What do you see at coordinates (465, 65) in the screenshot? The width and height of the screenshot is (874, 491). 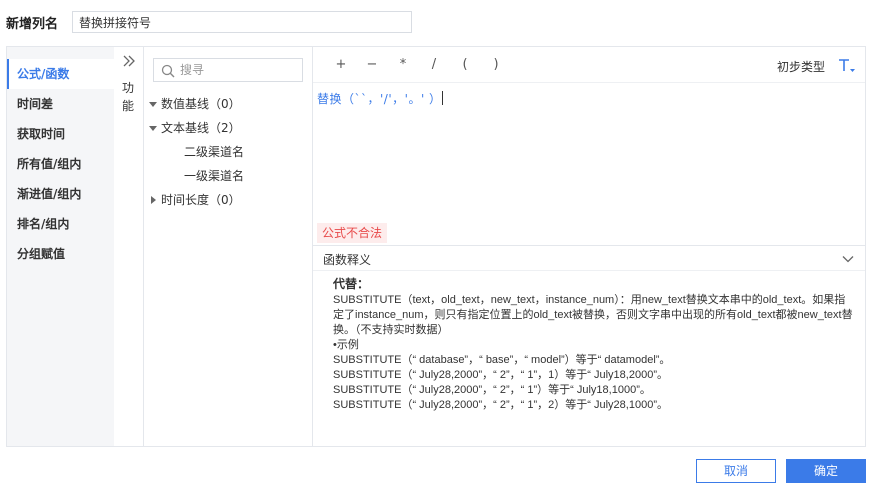 I see `left-paren-button: (` at bounding box center [465, 65].